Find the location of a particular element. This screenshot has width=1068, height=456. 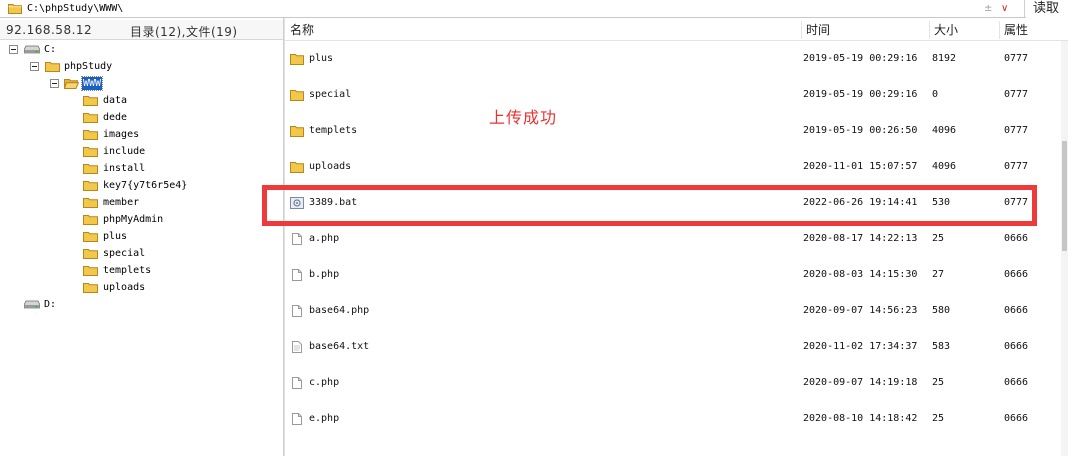

file-row: e.php 2020-08-10 14:18:42 25 0666 is located at coordinates (676, 419).